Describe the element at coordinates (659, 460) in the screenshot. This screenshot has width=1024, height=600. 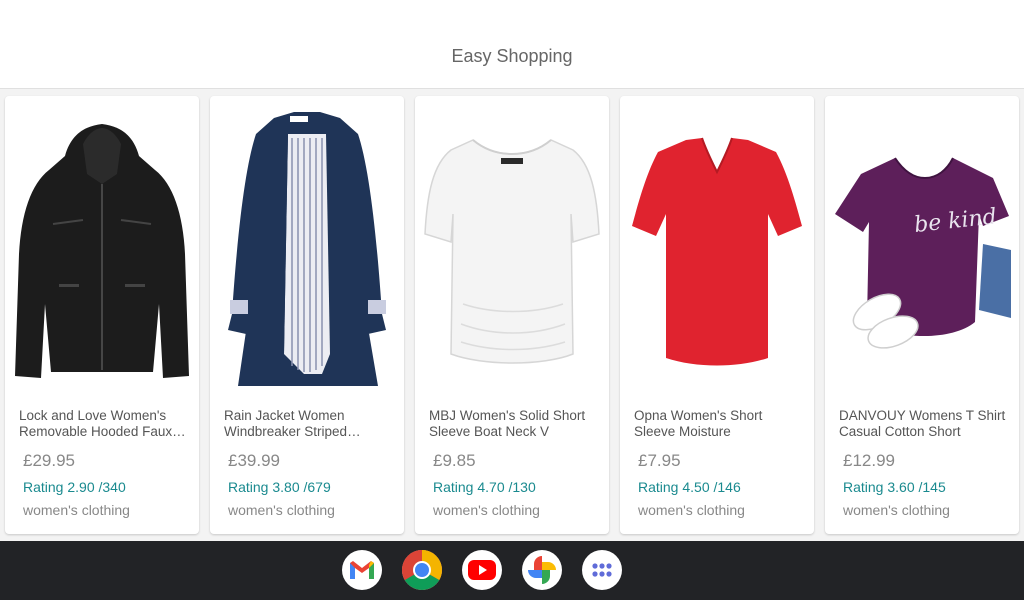
I see `product-price: £7.95` at that location.